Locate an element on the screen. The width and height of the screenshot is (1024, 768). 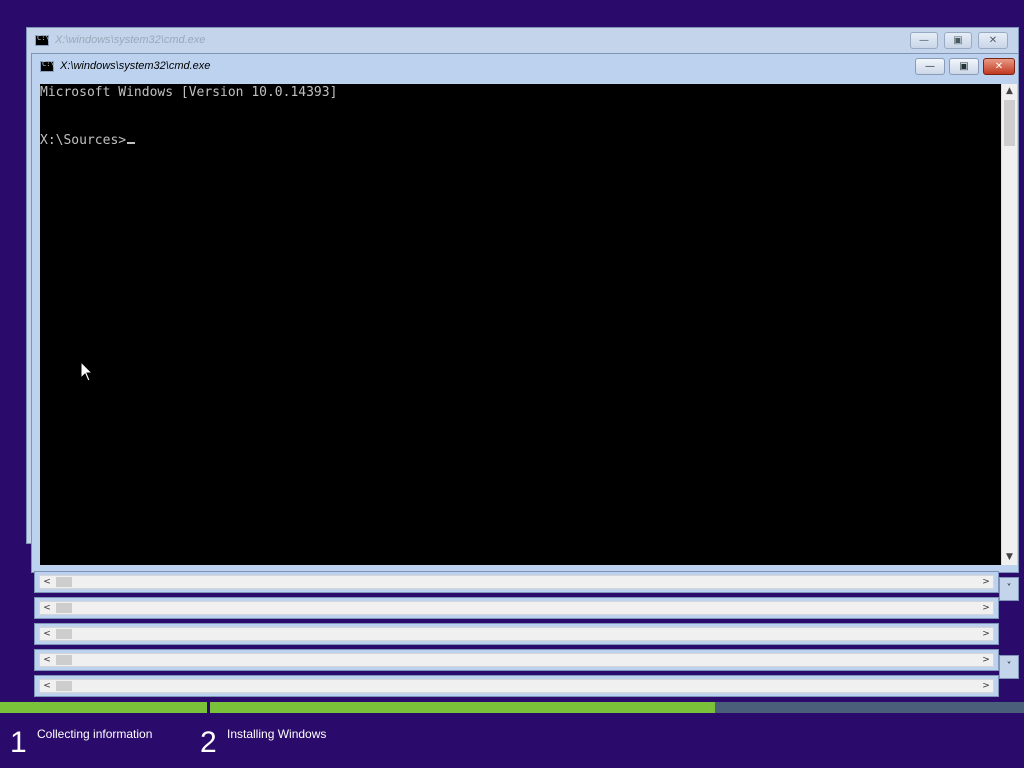
prompt-text: X:\Sources> is located at coordinates (83, 140).